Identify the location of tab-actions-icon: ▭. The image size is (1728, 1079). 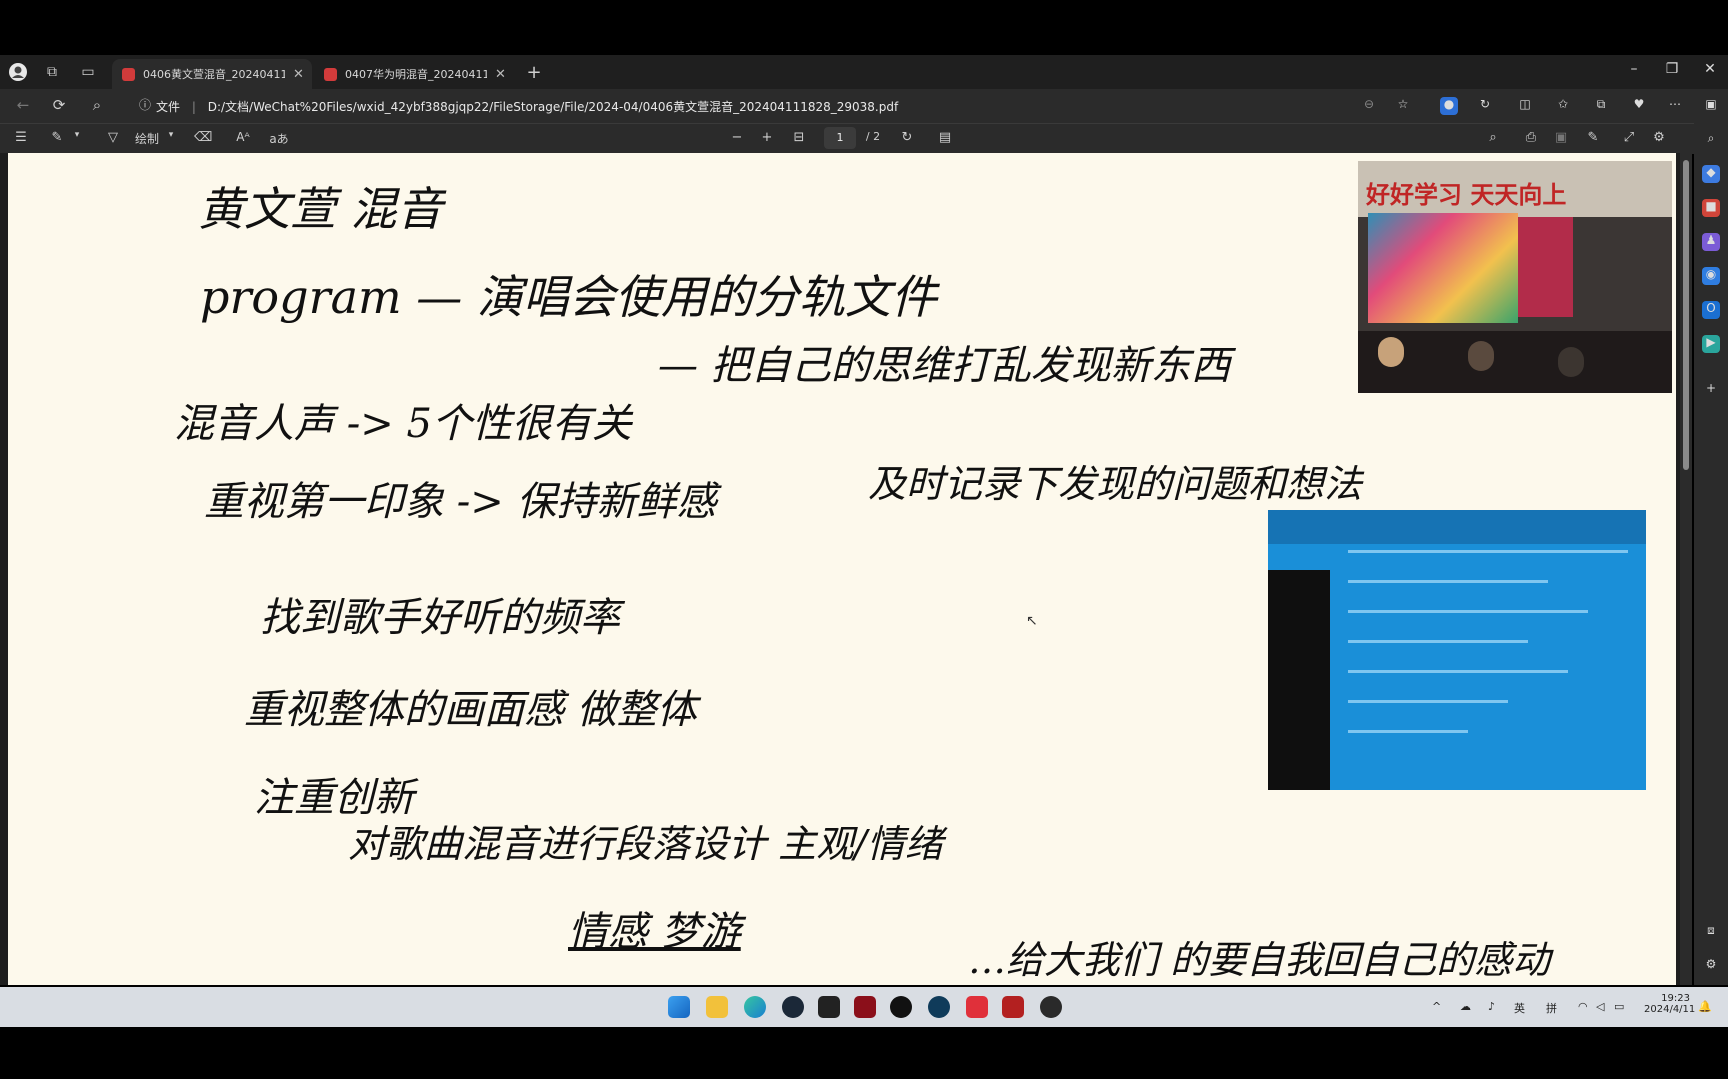
(88, 72).